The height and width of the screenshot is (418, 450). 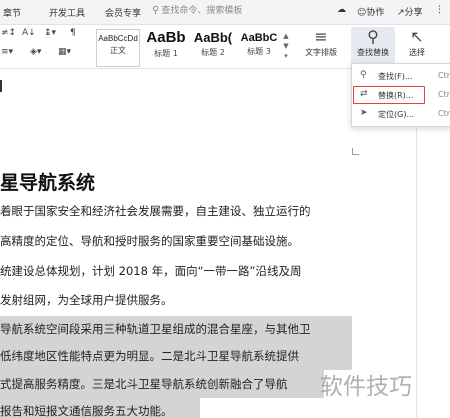 I want to click on doc-line: 发射组网，为全球用户提供服务。, so click(x=86, y=300).